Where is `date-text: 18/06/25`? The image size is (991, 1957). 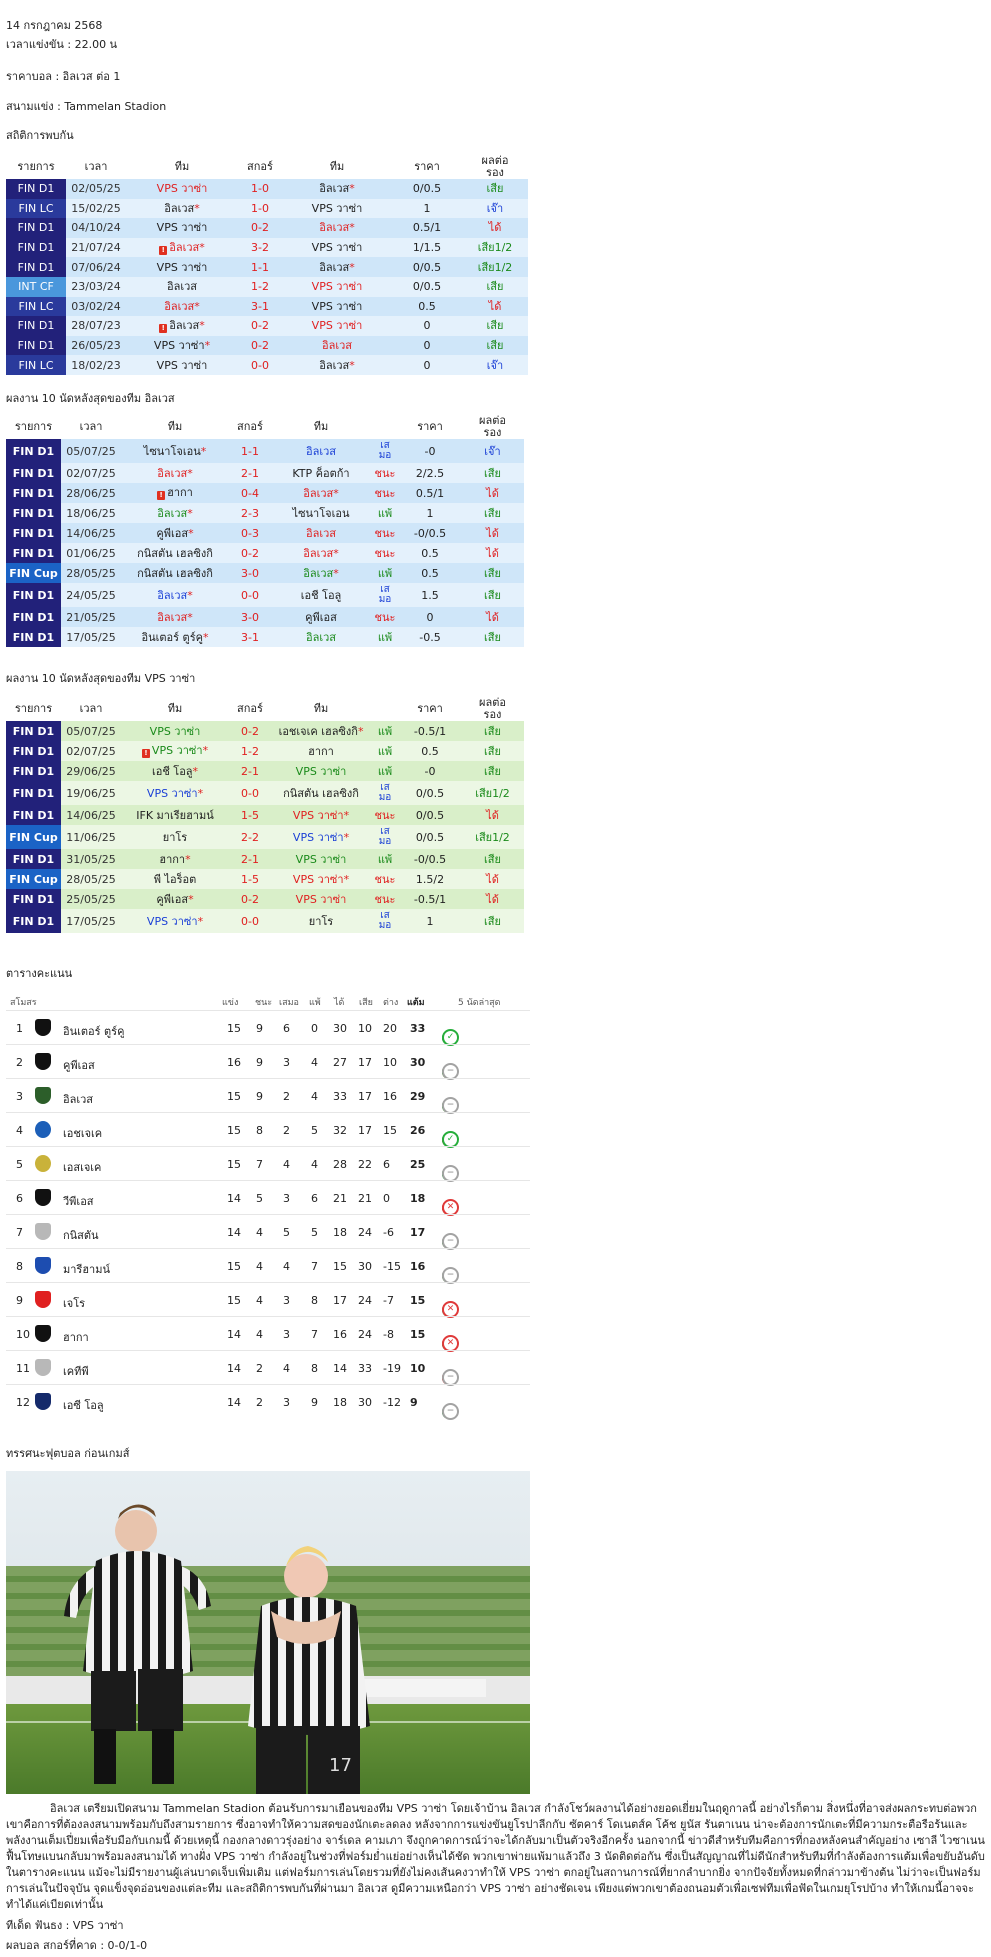 date-text: 18/06/25 is located at coordinates (91, 513).